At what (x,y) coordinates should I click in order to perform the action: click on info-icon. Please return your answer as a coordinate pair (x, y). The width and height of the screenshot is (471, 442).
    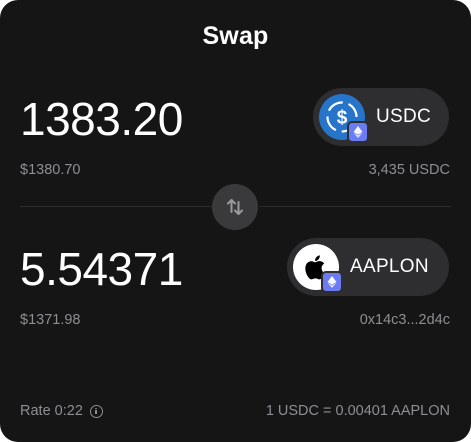
    Looking at the image, I should click on (96, 411).